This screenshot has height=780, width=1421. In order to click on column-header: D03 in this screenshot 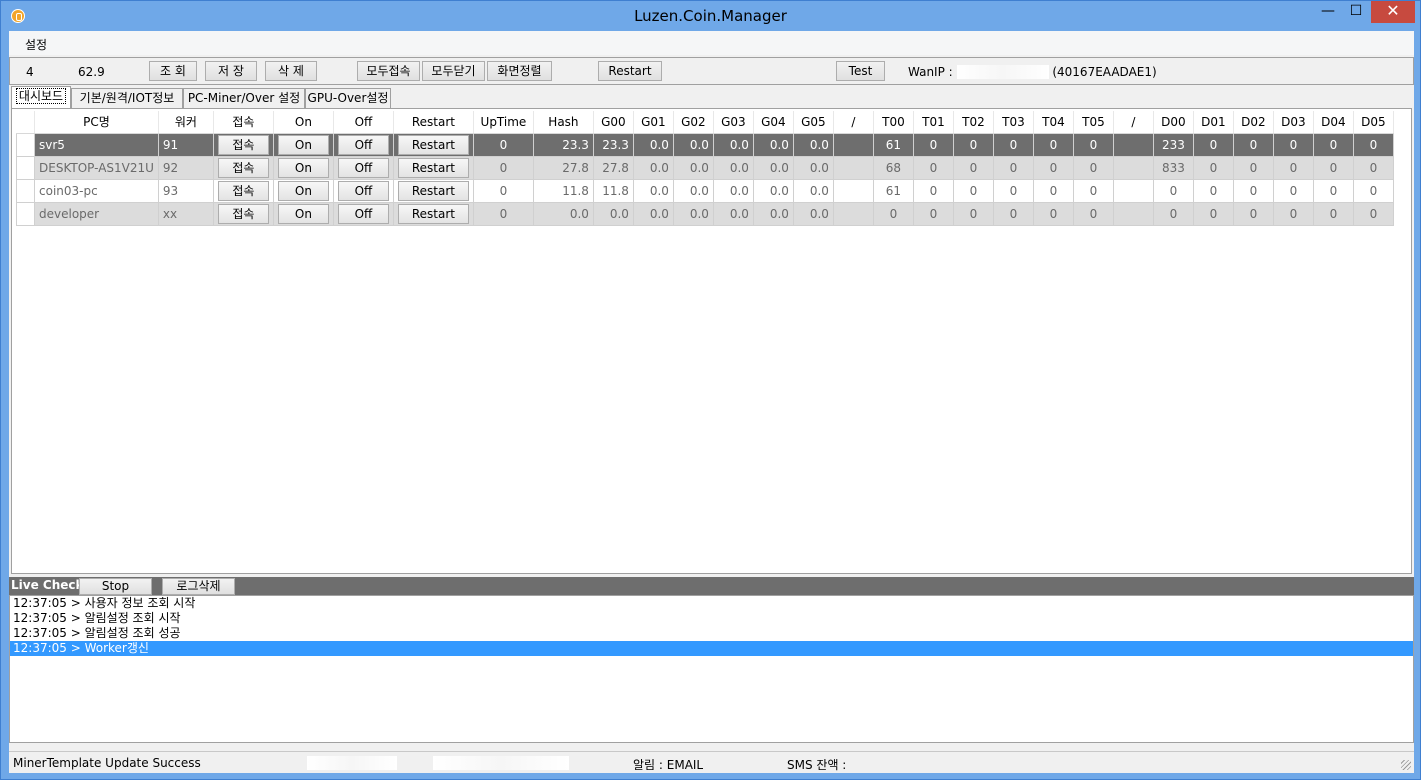, I will do `click(1293, 122)`.